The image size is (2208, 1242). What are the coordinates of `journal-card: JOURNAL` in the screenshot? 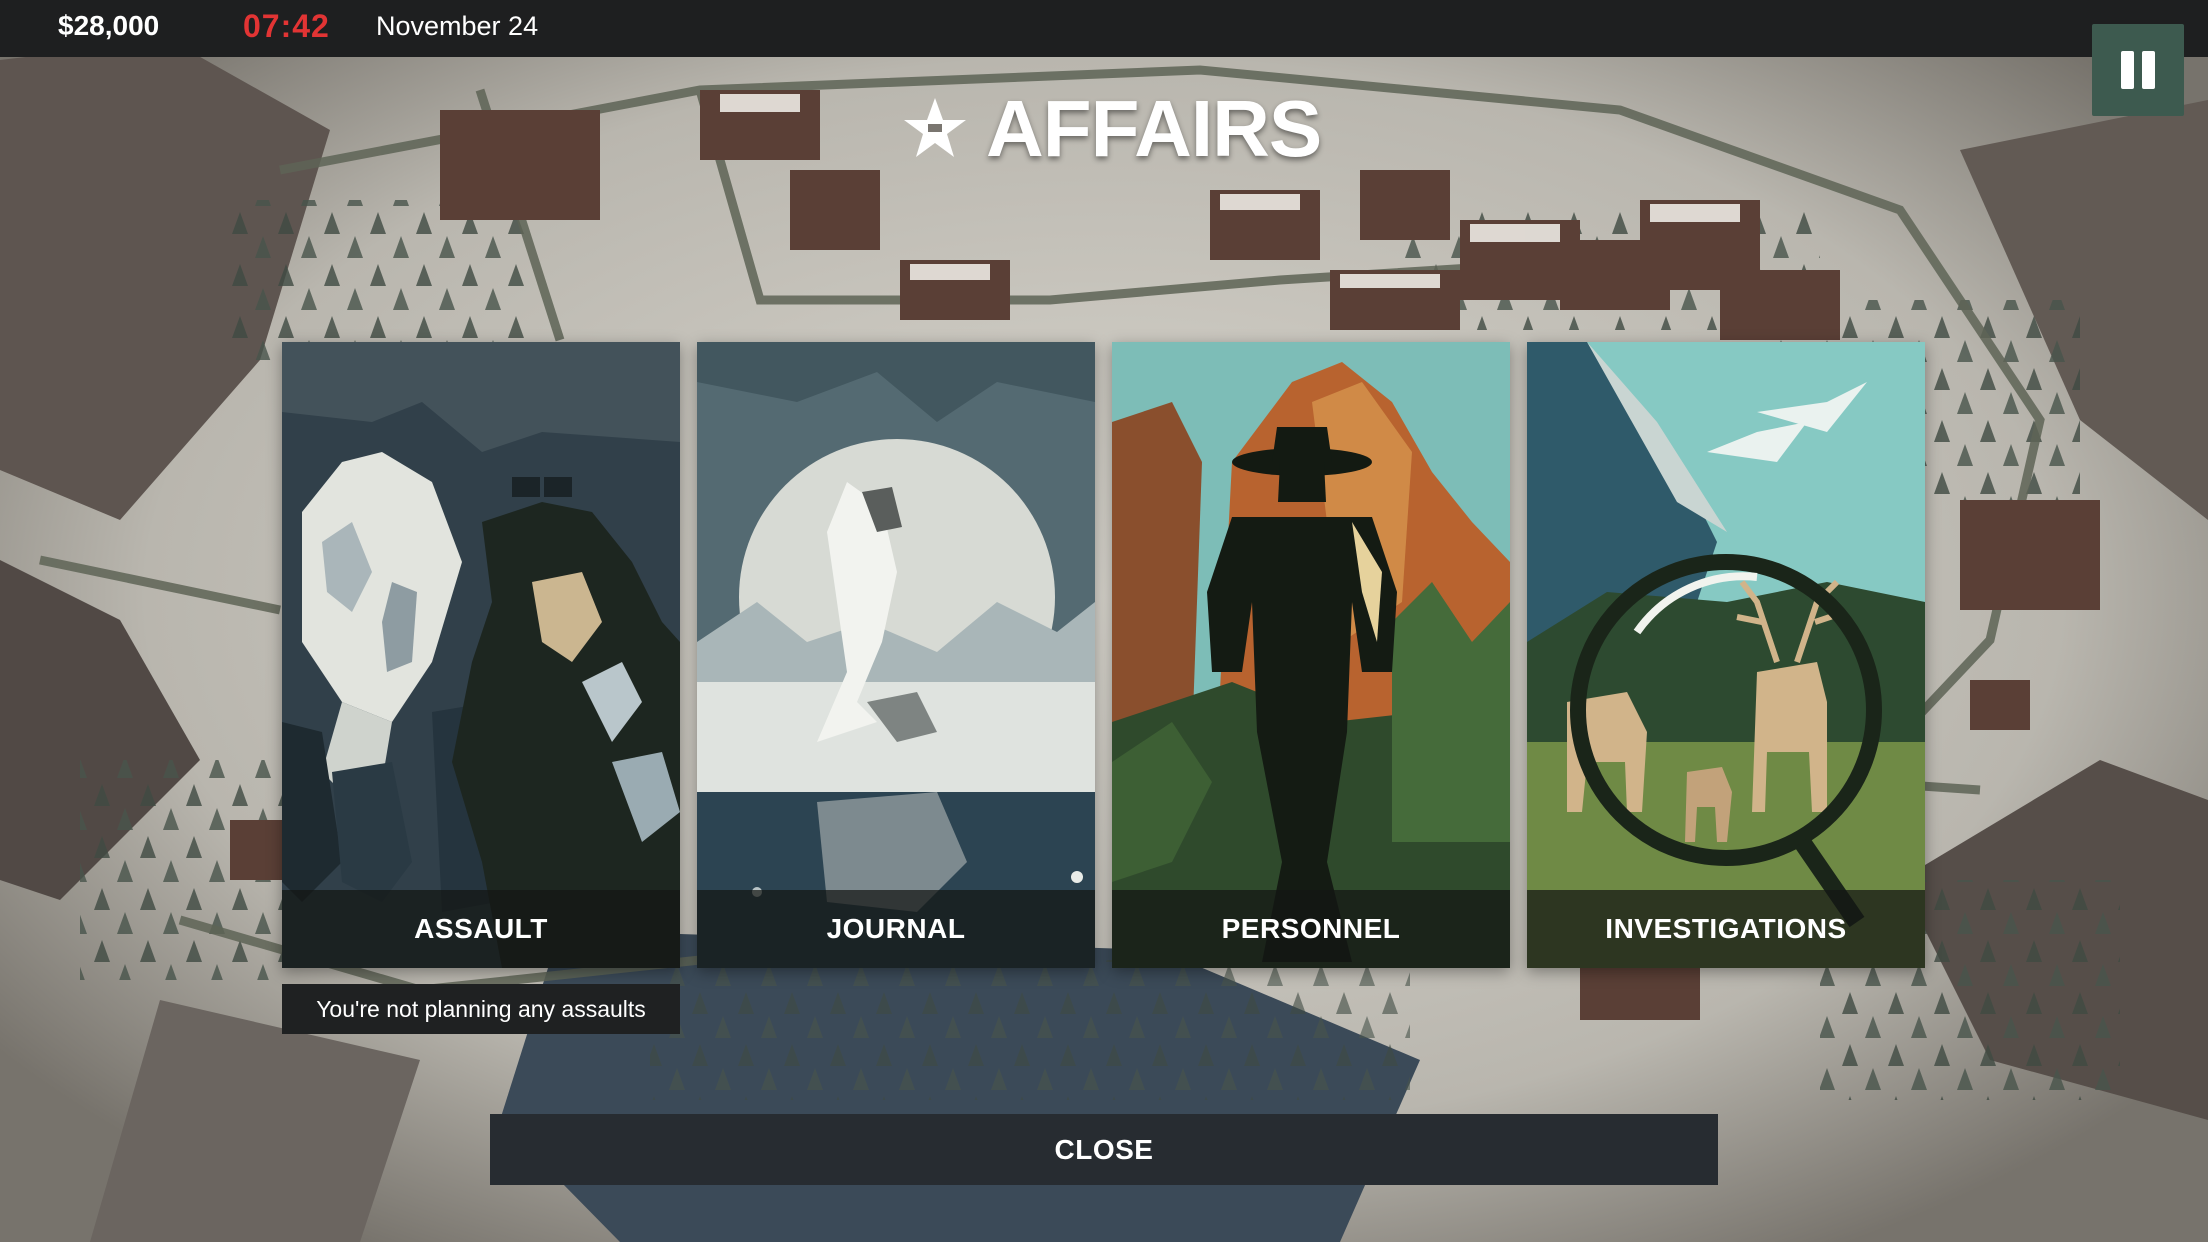 It's located at (896, 655).